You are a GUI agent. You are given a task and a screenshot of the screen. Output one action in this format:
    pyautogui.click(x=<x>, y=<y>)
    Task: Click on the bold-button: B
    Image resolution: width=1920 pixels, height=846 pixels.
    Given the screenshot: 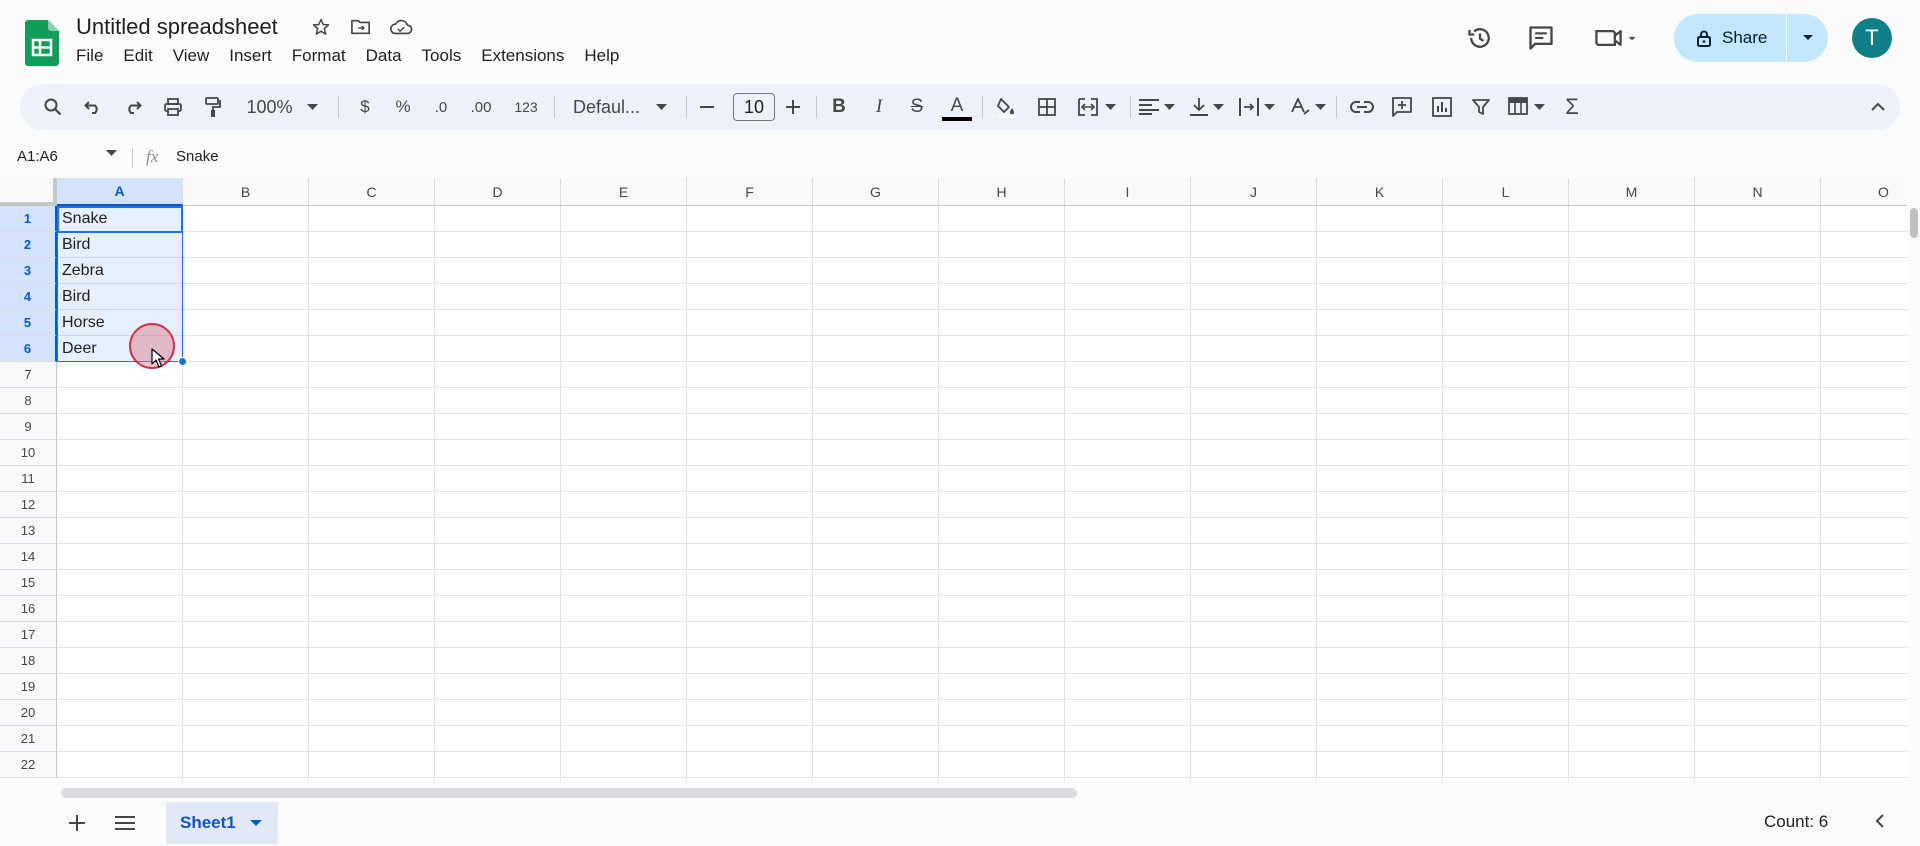 What is the action you would take?
    pyautogui.click(x=839, y=107)
    